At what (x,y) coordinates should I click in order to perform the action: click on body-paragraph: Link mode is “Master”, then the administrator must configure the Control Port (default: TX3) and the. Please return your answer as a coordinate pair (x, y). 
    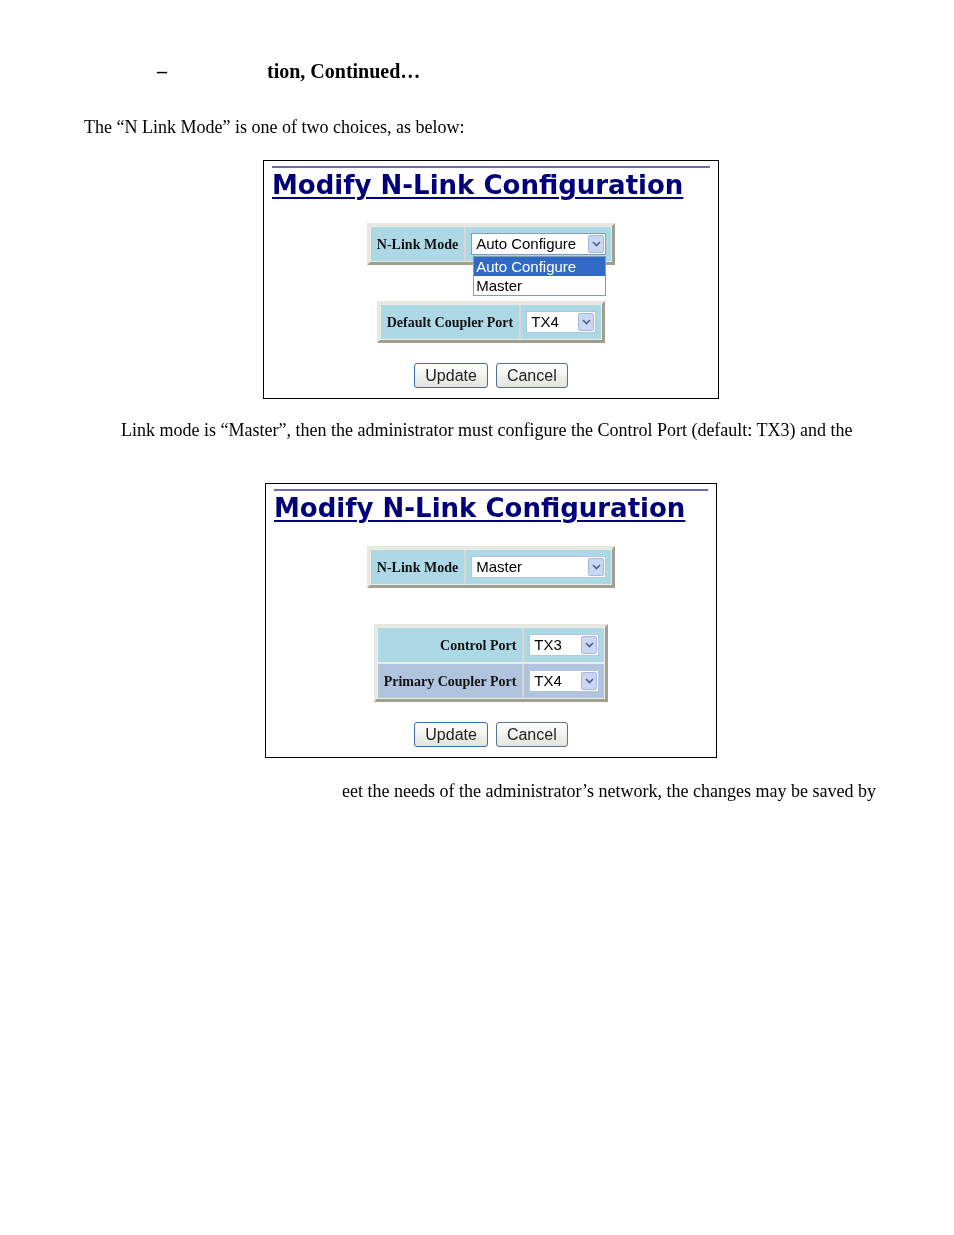
    Looking at the image, I should click on (487, 430).